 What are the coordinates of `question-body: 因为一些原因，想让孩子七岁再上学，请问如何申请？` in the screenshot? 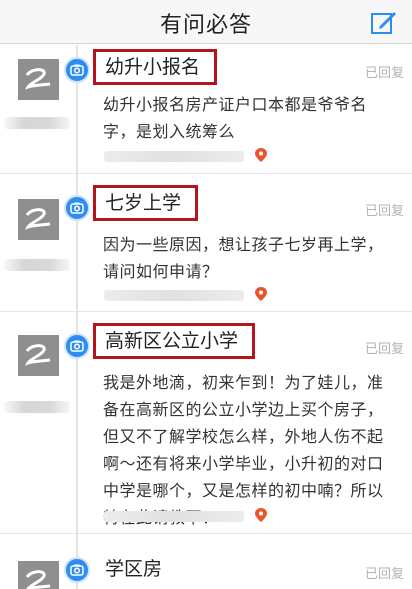 It's located at (243, 258).